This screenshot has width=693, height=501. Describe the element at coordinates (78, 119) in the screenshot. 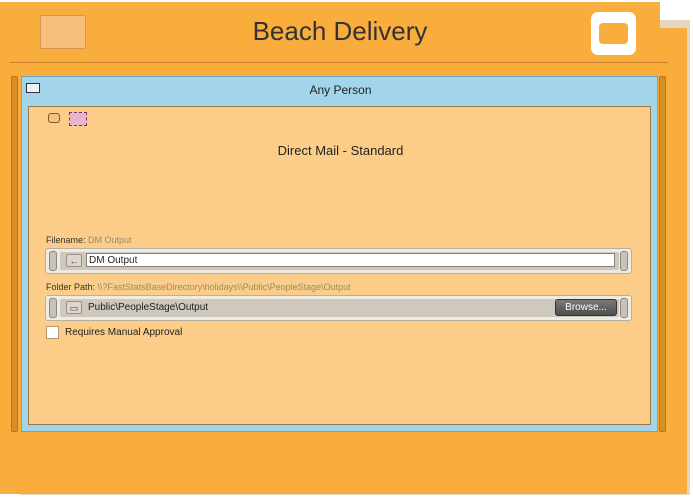

I see `selection-icon` at that location.